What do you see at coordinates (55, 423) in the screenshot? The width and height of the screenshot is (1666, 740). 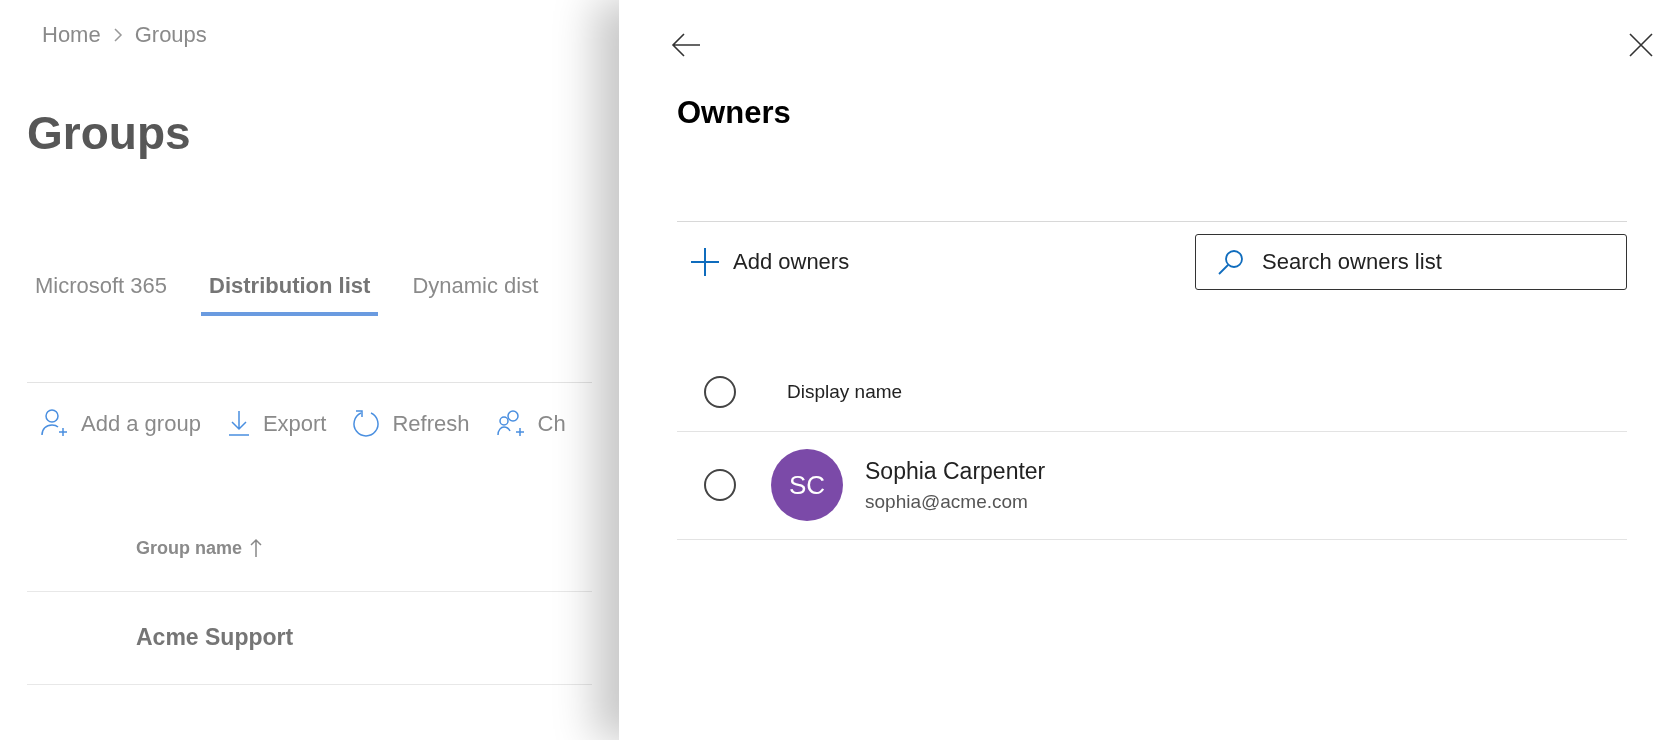 I see `add-person-icon` at bounding box center [55, 423].